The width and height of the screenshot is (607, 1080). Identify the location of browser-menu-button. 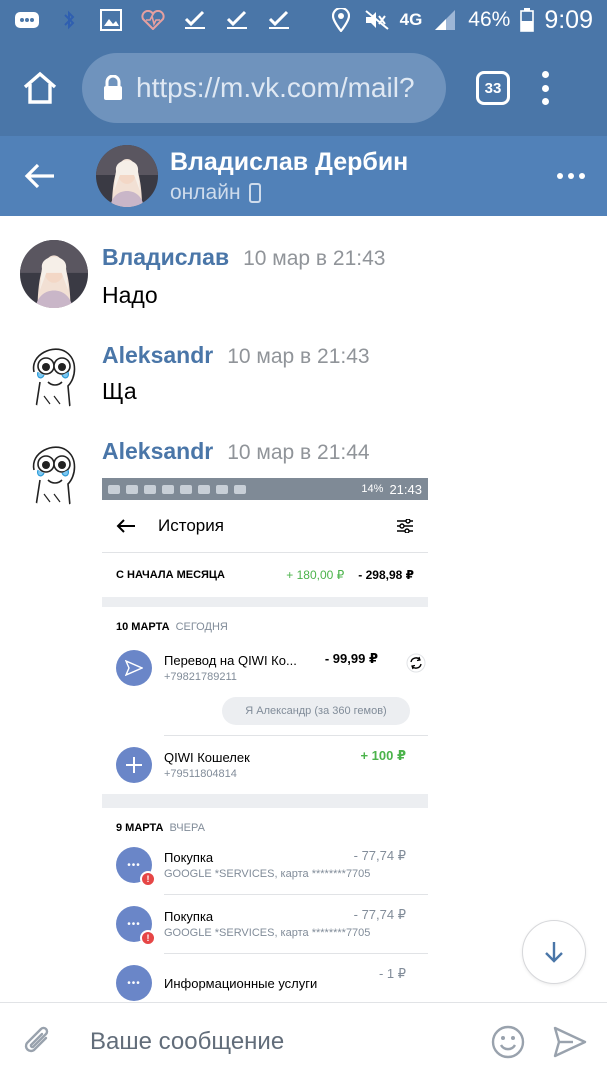
(545, 88).